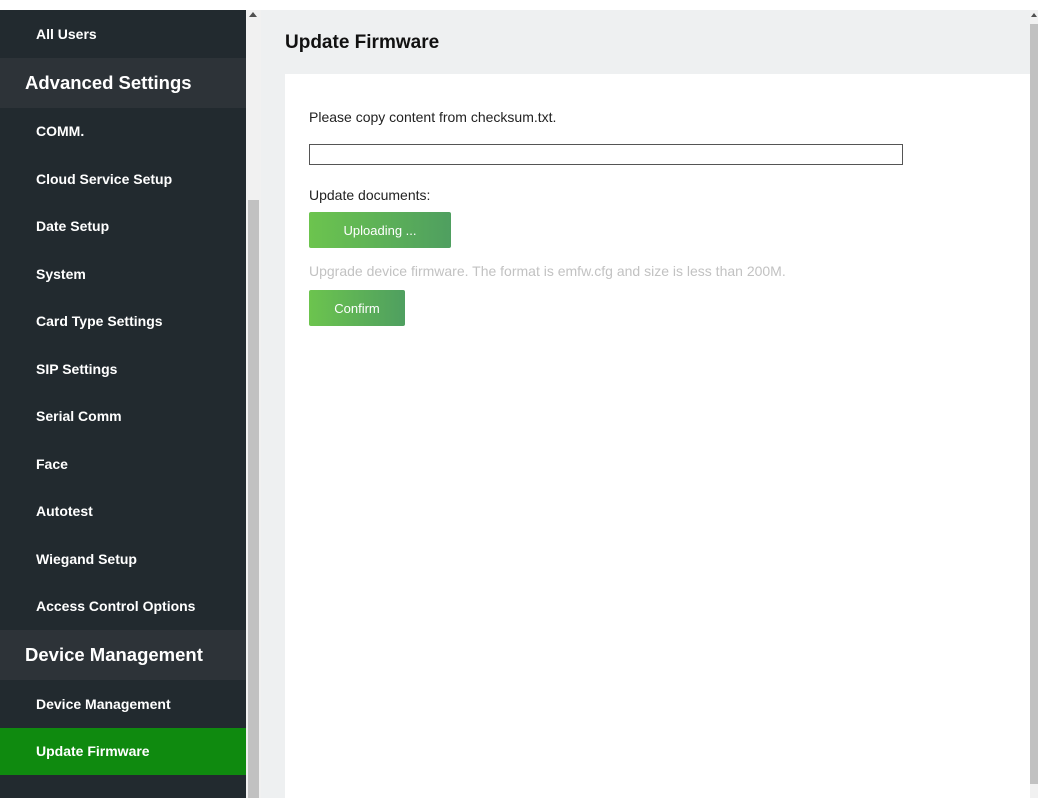 This screenshot has height=798, width=1038. I want to click on sidebar-item-device-management: Device Management, so click(123, 704).